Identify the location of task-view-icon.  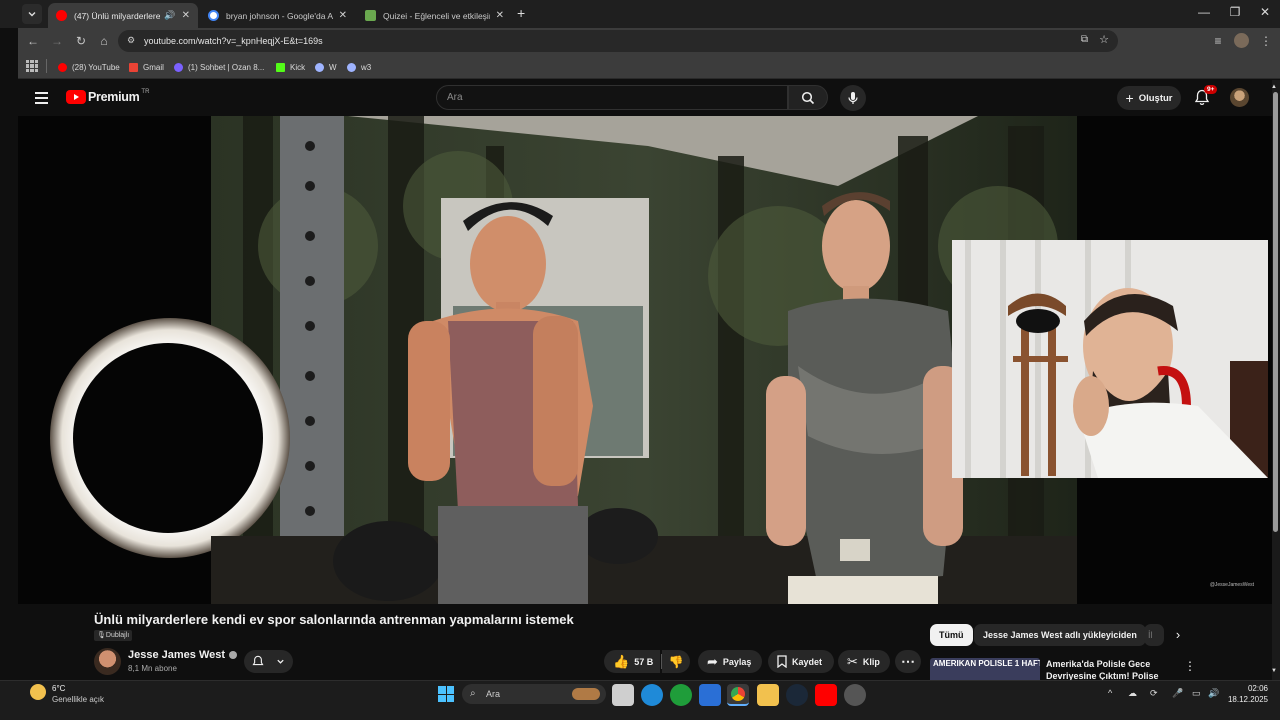
(623, 695).